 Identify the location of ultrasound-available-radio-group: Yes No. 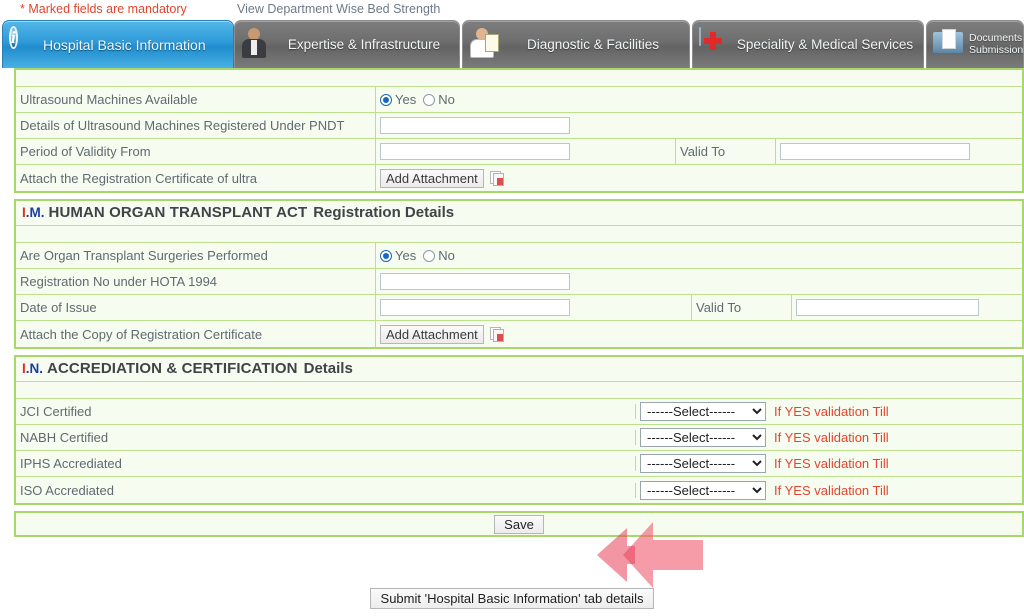
(417, 99).